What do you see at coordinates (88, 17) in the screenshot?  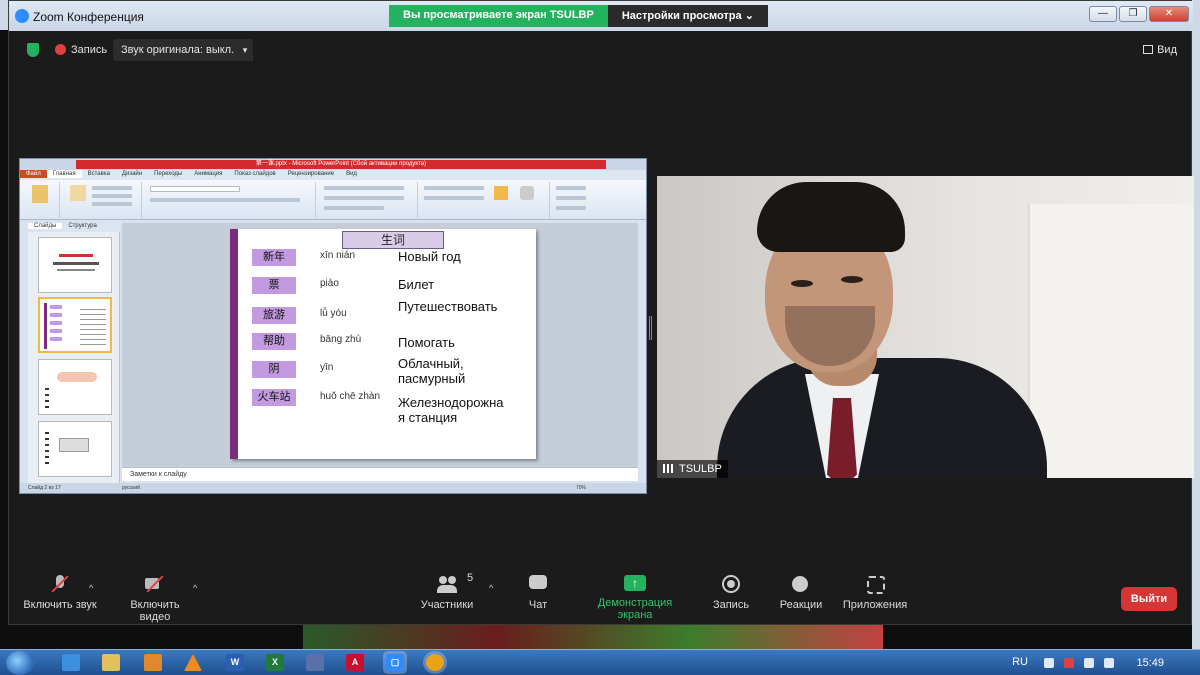 I see `window-title: Zoom Конференция` at bounding box center [88, 17].